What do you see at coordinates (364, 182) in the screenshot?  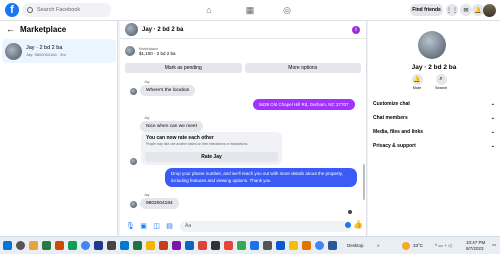 I see `scrollbar` at bounding box center [364, 182].